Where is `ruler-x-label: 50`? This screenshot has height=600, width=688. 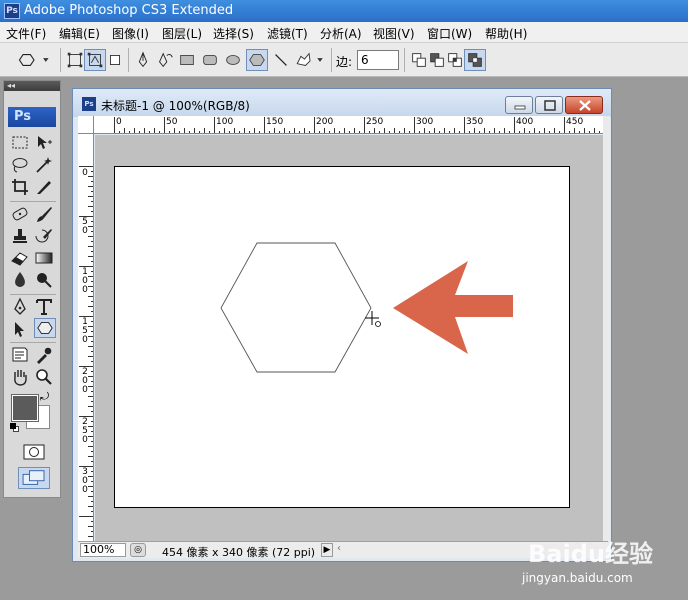 ruler-x-label: 50 is located at coordinates (172, 122).